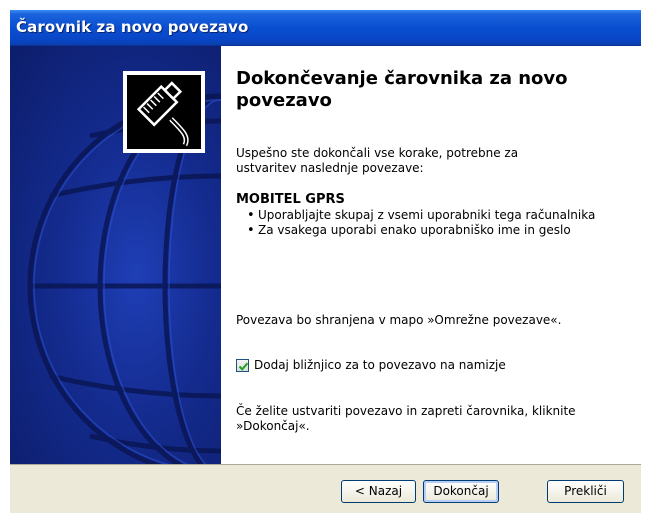  I want to click on finish-note-line2: »Dokončaj«., so click(273, 426).